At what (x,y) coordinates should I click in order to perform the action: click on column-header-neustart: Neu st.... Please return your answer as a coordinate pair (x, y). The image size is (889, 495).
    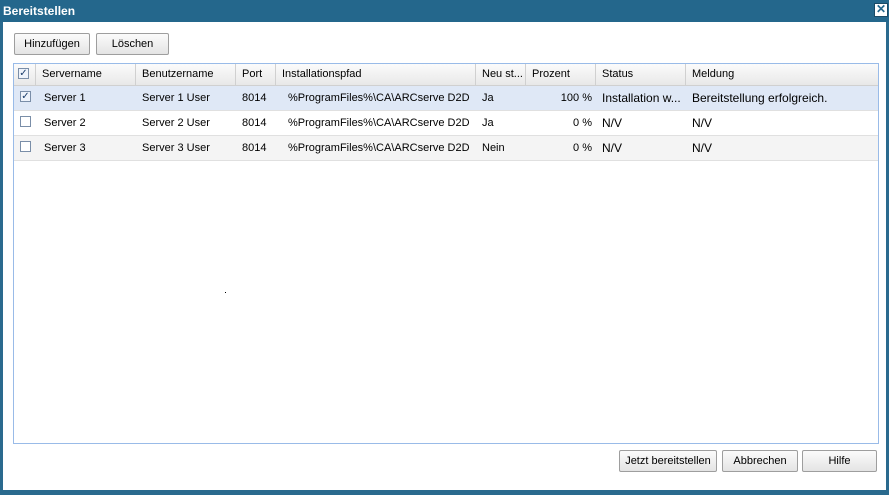
    Looking at the image, I should click on (501, 74).